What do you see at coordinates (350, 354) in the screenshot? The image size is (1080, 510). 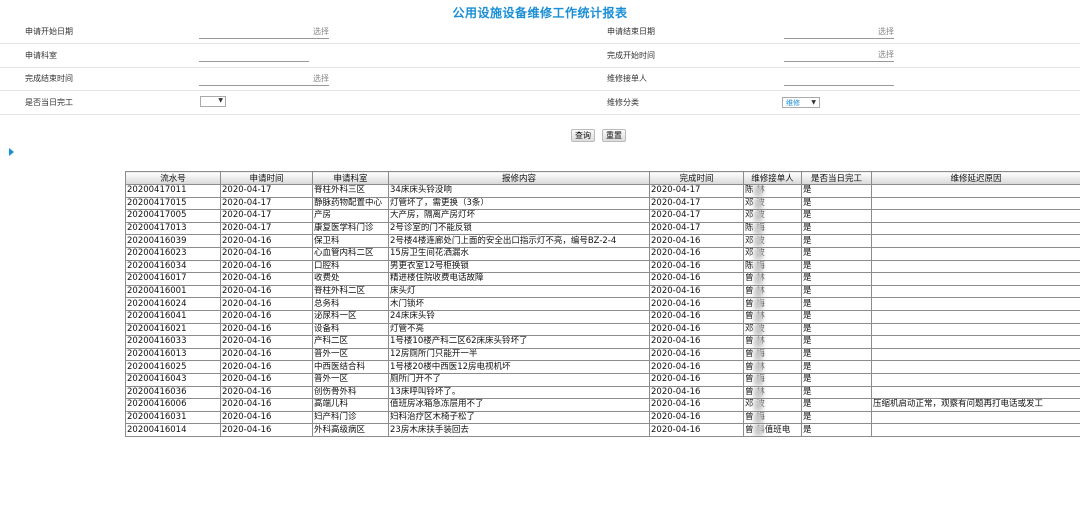 I see `cell-dept: 普外一区` at bounding box center [350, 354].